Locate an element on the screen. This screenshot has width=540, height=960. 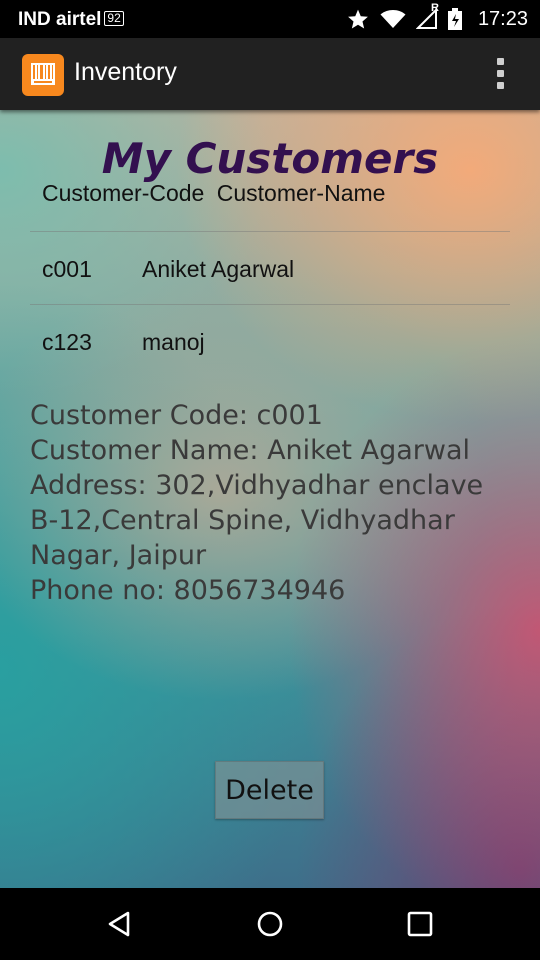
battery-icon is located at coordinates (454, 19).